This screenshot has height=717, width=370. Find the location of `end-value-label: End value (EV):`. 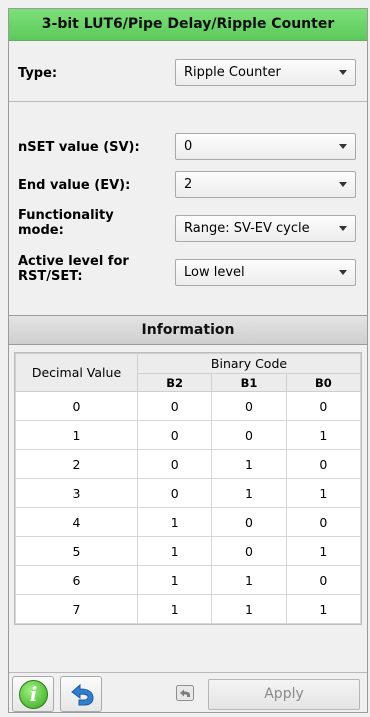

end-value-label: End value (EV): is located at coordinates (74, 185).